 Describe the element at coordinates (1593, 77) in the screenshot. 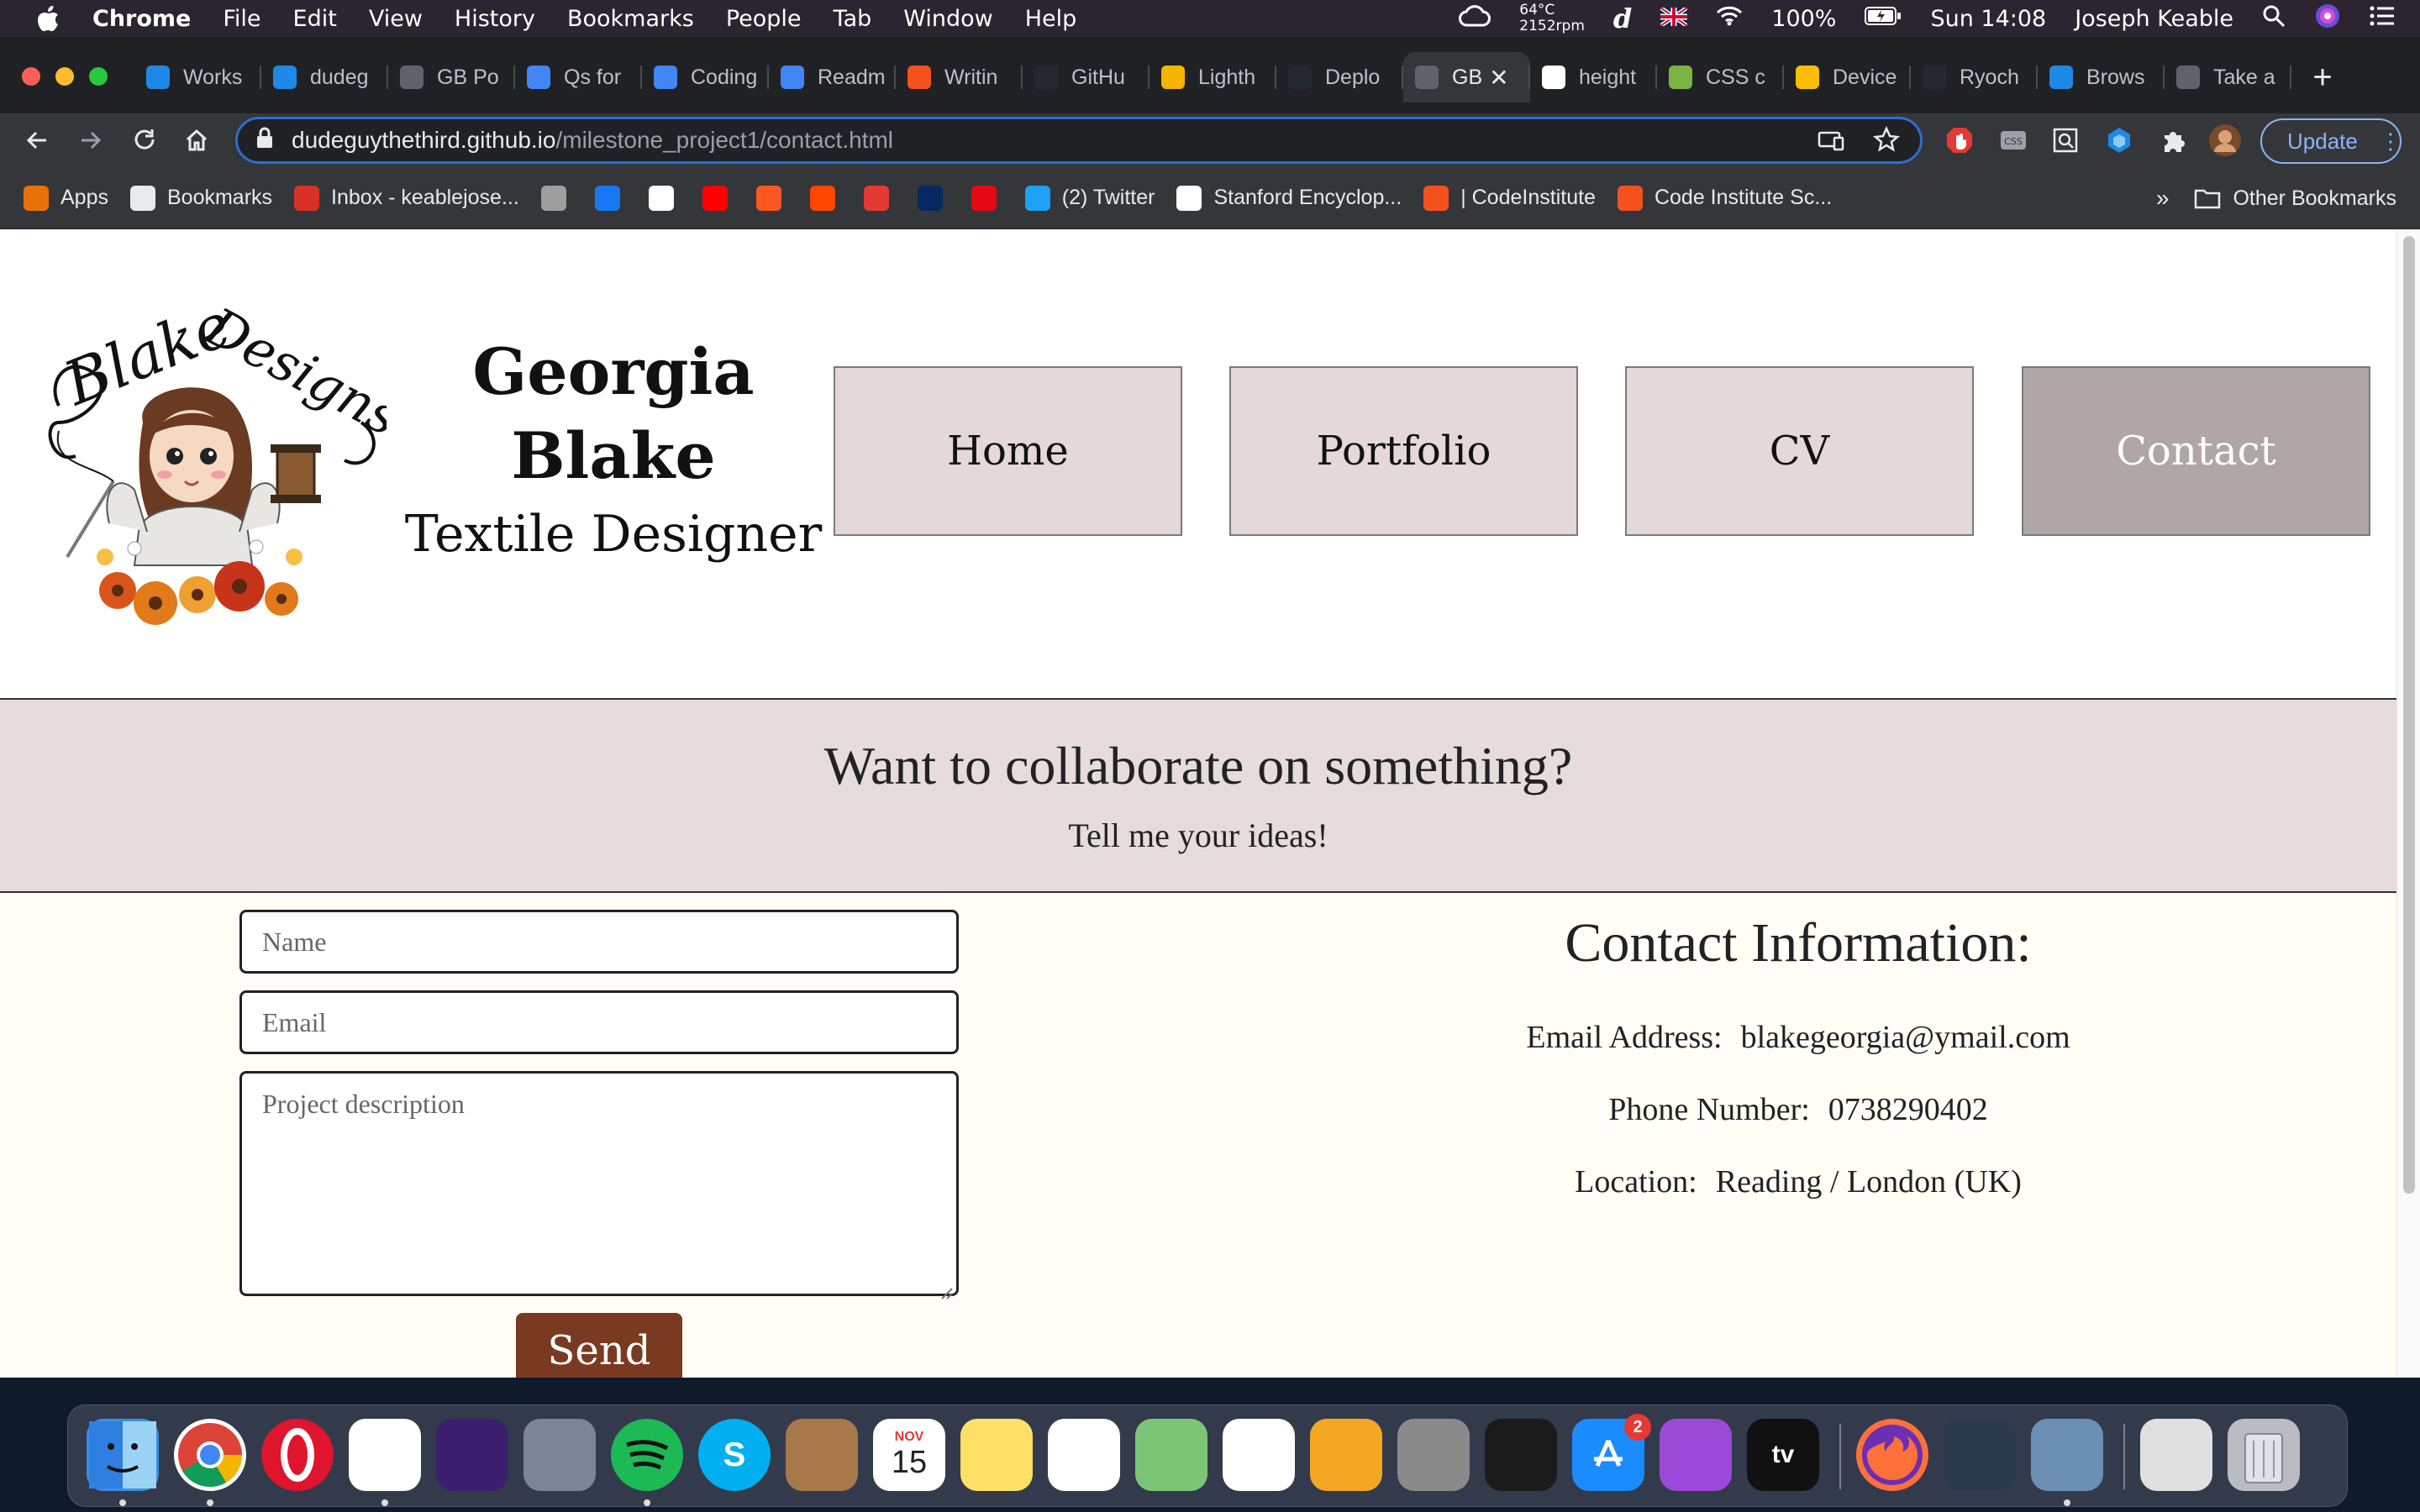

I see `tab-11: height` at that location.